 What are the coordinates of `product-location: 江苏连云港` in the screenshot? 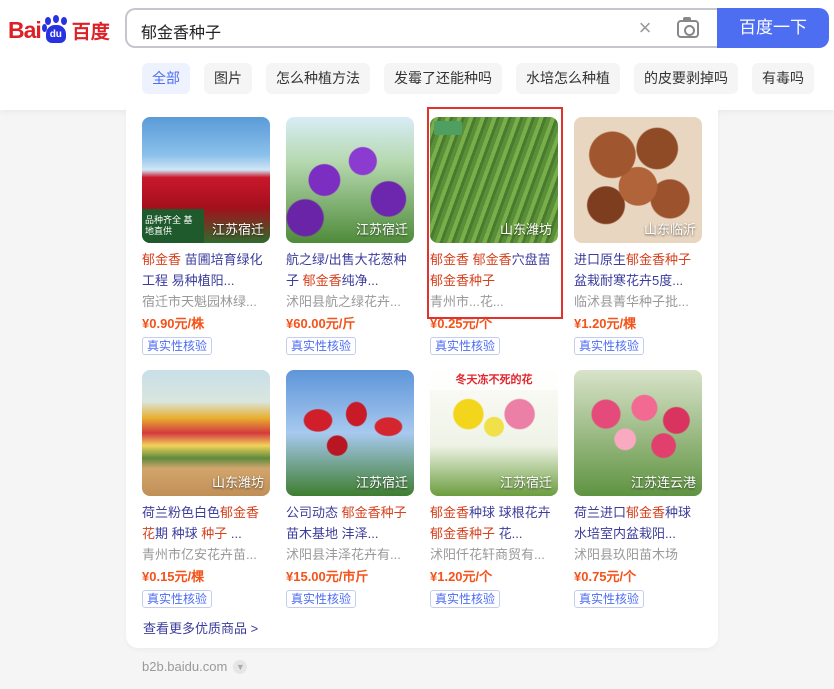 It's located at (663, 482).